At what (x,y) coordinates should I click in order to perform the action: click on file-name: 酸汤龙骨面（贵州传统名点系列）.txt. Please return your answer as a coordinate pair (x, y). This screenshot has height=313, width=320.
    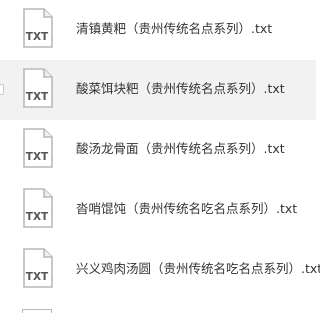
    Looking at the image, I should click on (180, 148).